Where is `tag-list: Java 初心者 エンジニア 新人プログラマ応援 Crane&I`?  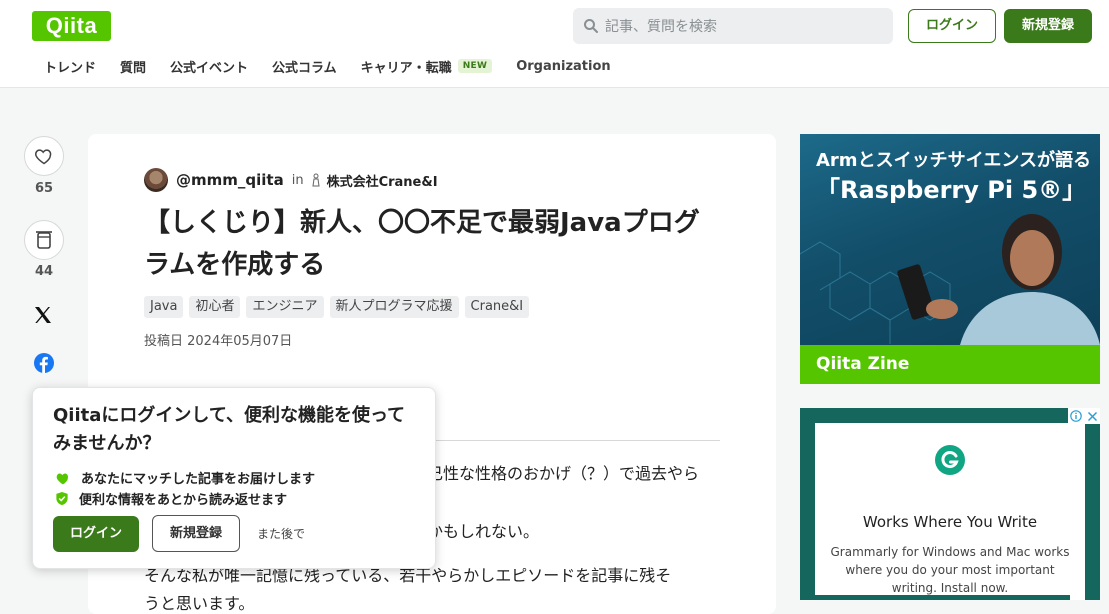 tag-list: Java 初心者 エンジニア 新人プログラマ応援 Crane&I is located at coordinates (339, 307).